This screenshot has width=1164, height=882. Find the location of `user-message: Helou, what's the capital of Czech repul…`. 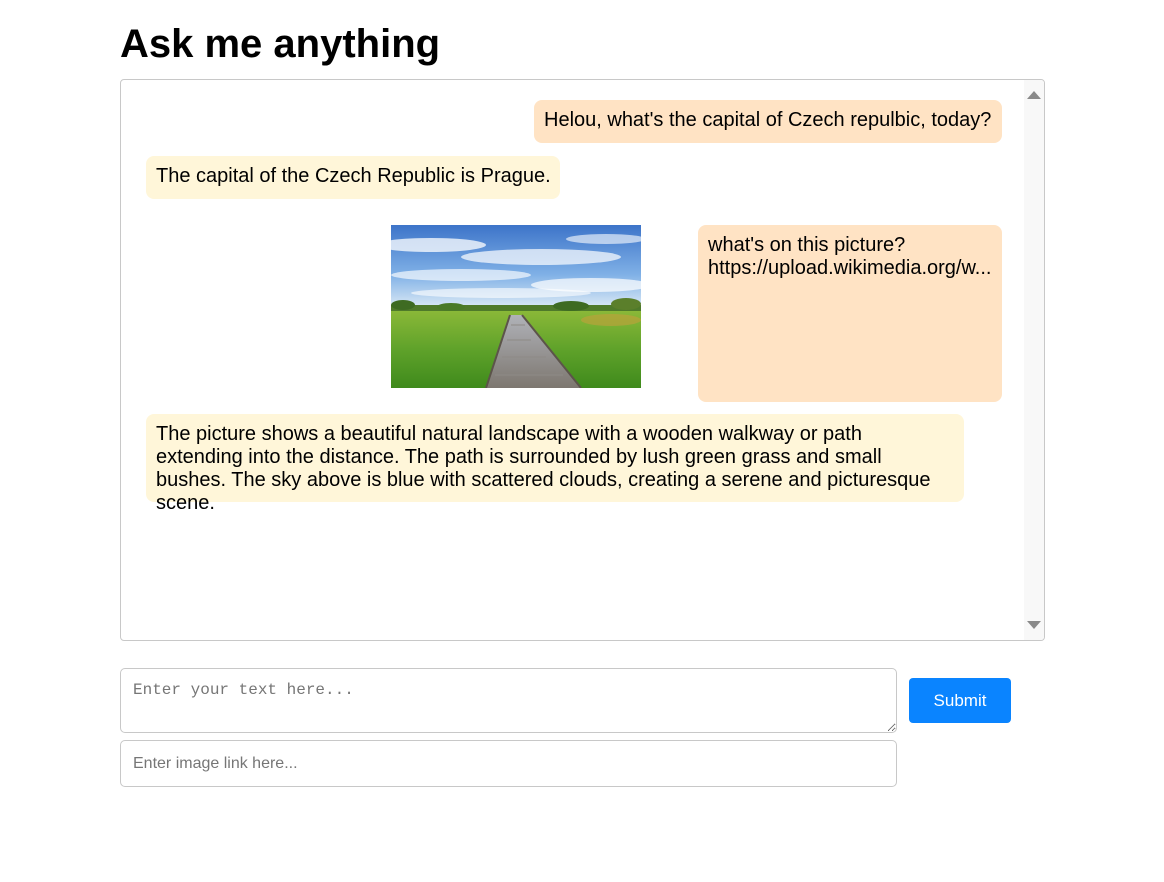

user-message: Helou, what's the capital of Czech repul… is located at coordinates (768, 121).